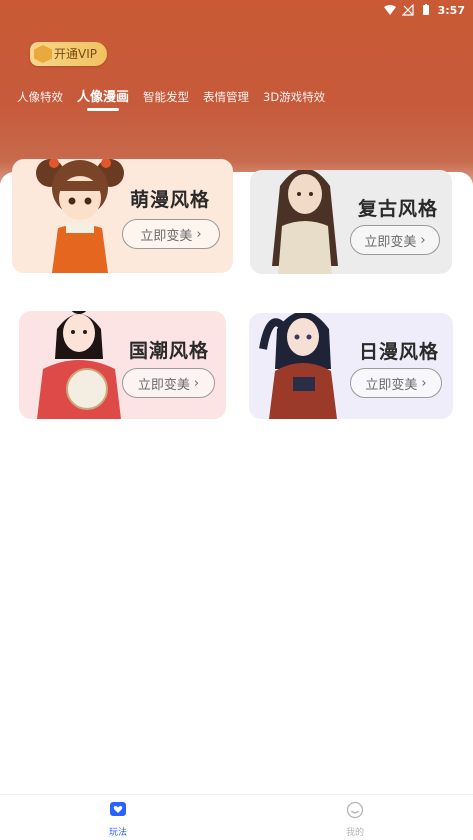 Image resolution: width=473 pixels, height=840 pixels. Describe the element at coordinates (407, 10) in the screenshot. I see `no-signal-icon` at that location.